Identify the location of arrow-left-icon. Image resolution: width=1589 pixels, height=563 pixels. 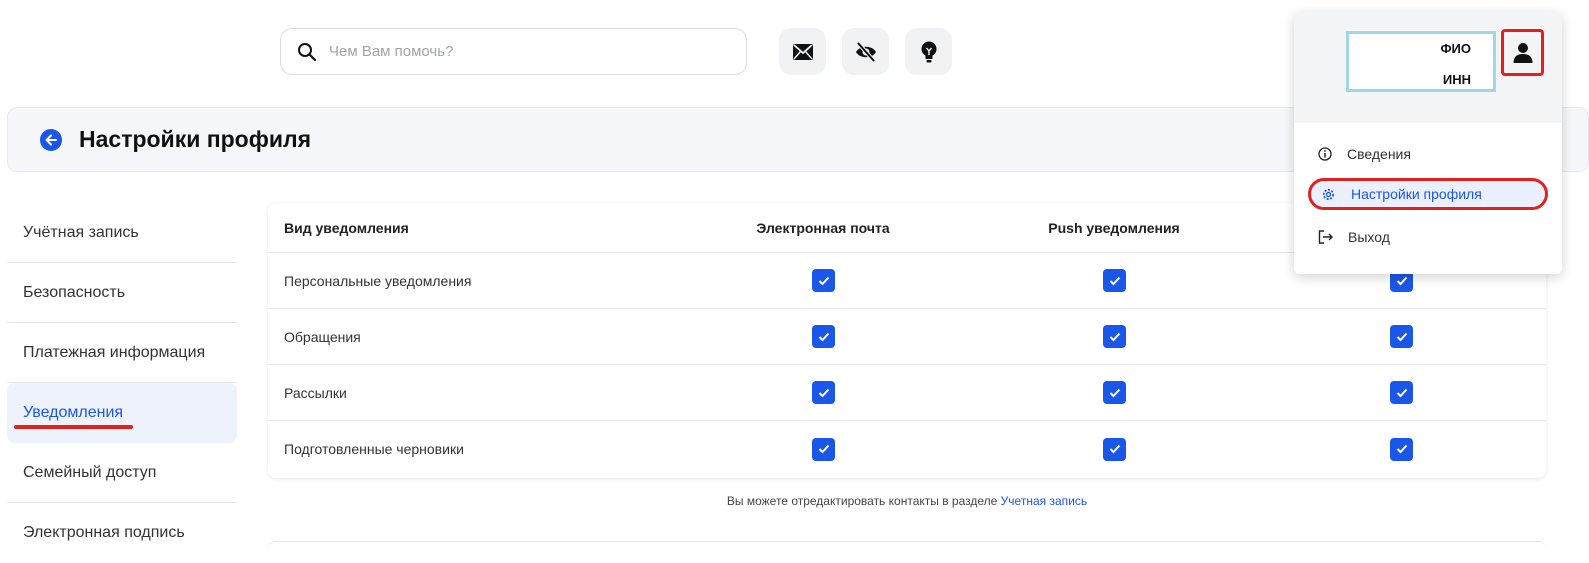
(51, 139).